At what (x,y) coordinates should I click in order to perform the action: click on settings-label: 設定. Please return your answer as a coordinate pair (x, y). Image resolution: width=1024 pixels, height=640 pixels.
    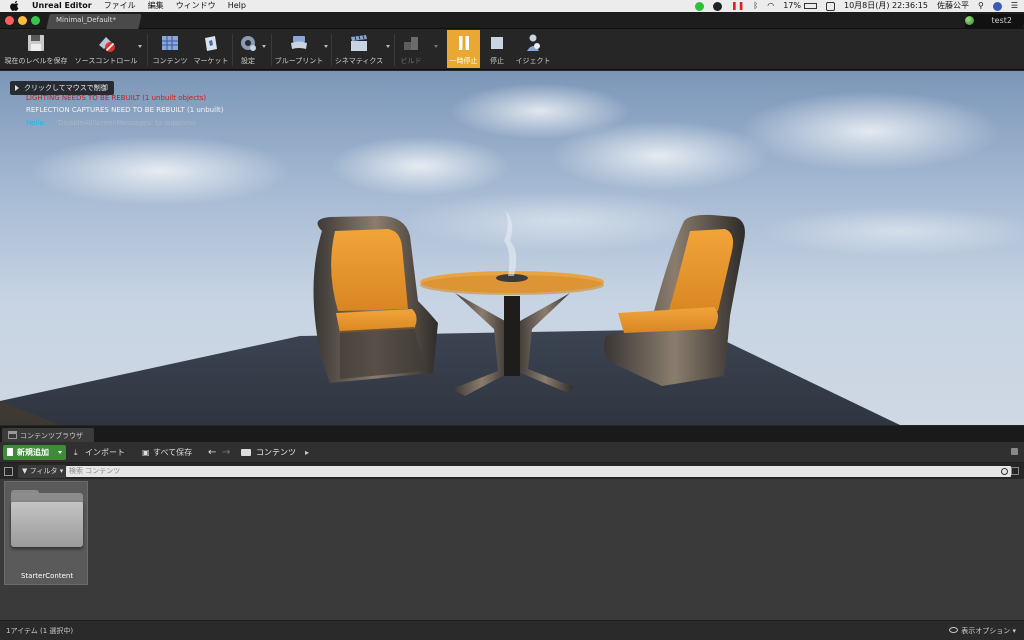
    Looking at the image, I should click on (248, 61).